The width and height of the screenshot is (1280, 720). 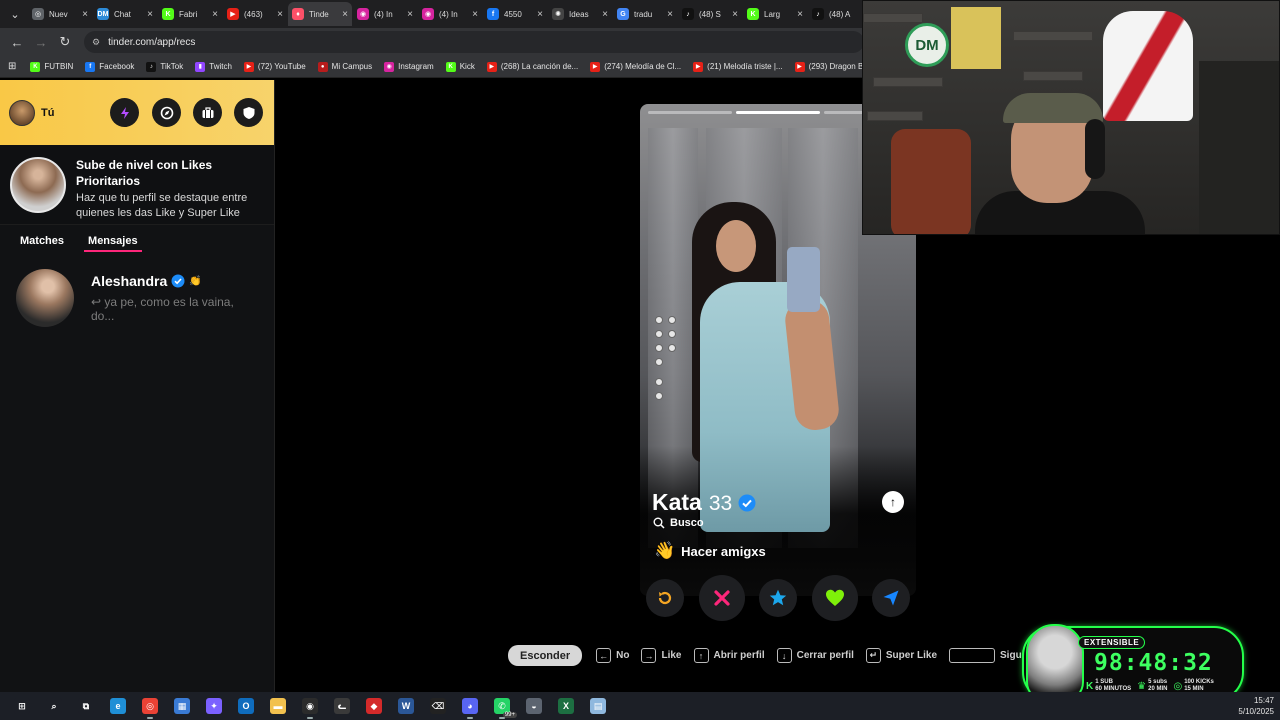 I want to click on taskbar-app: e, so click(x=118, y=706).